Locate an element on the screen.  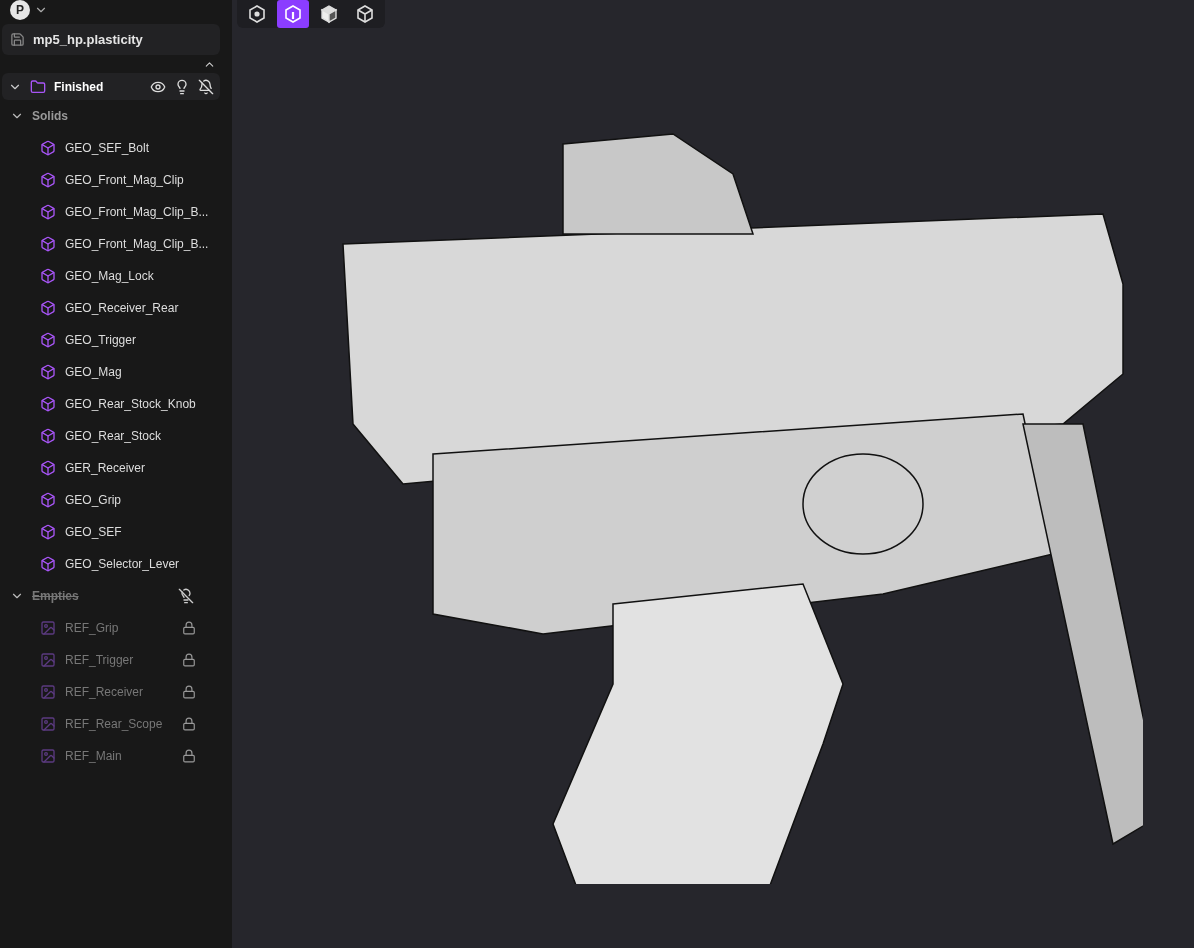
shaded-cube-icon is located at coordinates (329, 14).